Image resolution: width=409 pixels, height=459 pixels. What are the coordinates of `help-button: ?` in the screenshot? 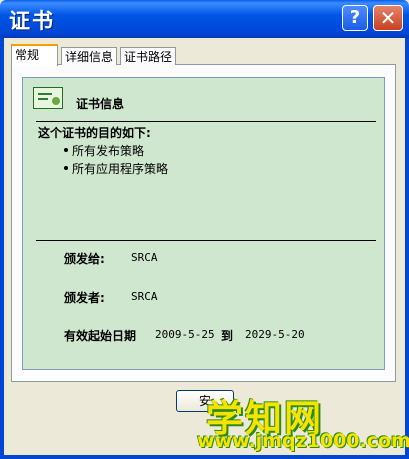 It's located at (355, 18).